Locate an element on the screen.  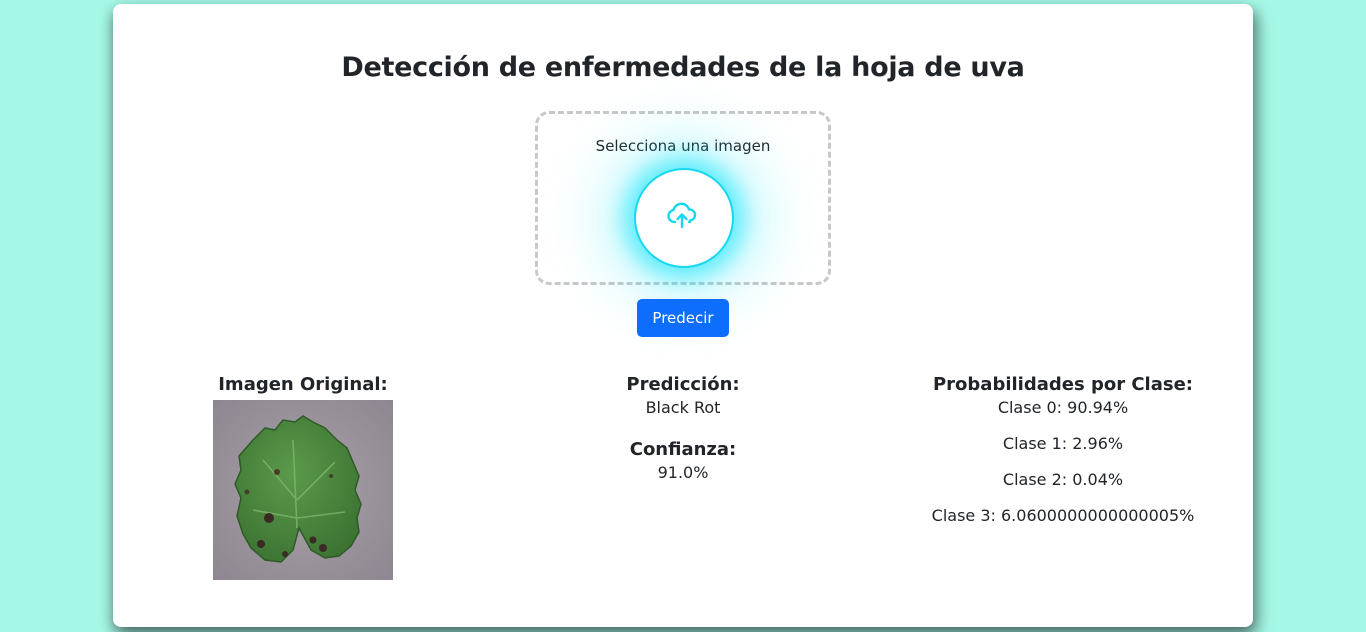
original-image-section: Imagen Original: is located at coordinates (303, 476).